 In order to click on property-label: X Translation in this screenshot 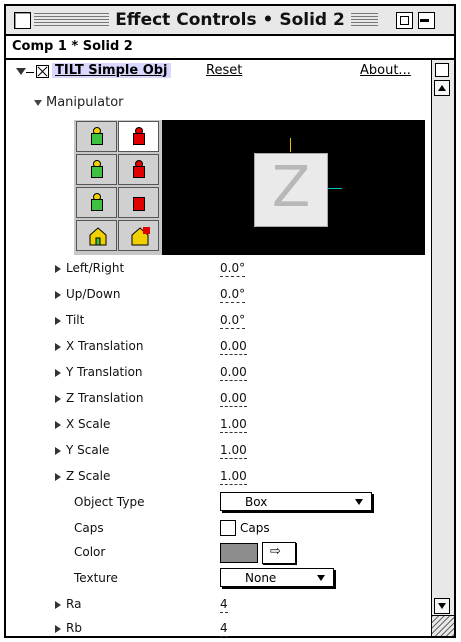, I will do `click(105, 346)`.